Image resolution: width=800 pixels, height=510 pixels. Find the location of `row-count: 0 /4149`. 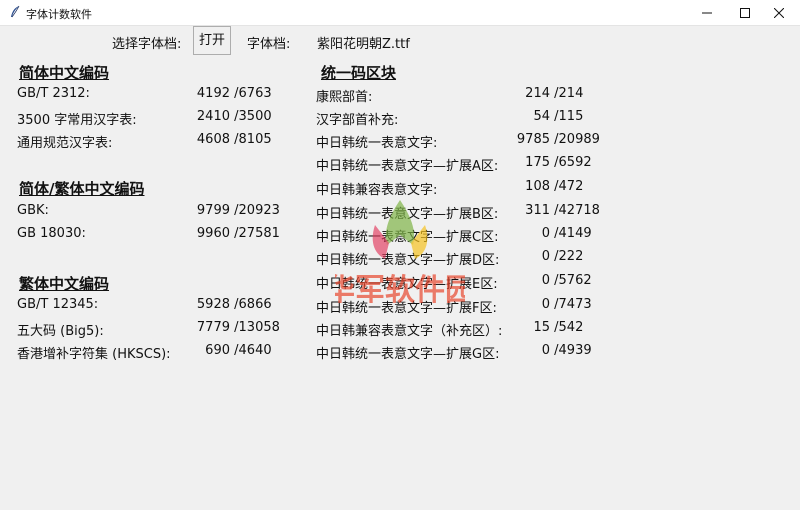

row-count: 0 /4149 is located at coordinates (566, 233).